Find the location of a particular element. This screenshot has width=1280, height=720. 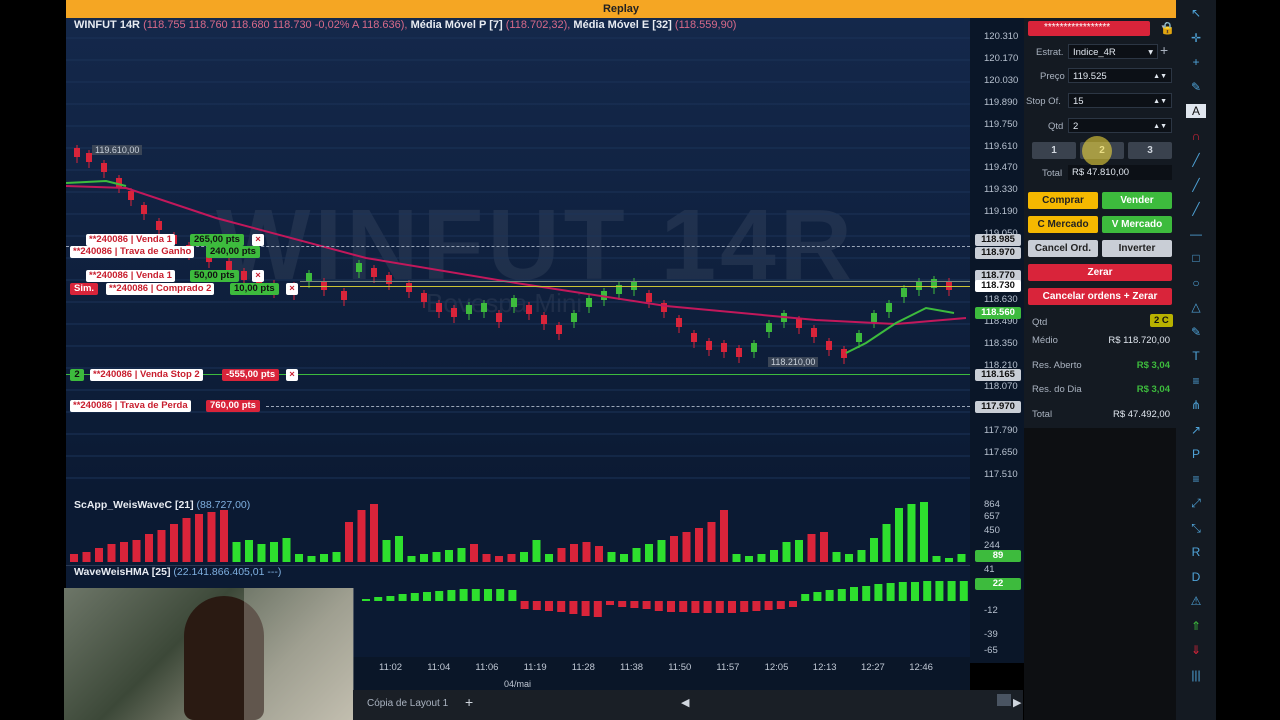

qtd-input: 2 ▲▼ is located at coordinates (1120, 125).